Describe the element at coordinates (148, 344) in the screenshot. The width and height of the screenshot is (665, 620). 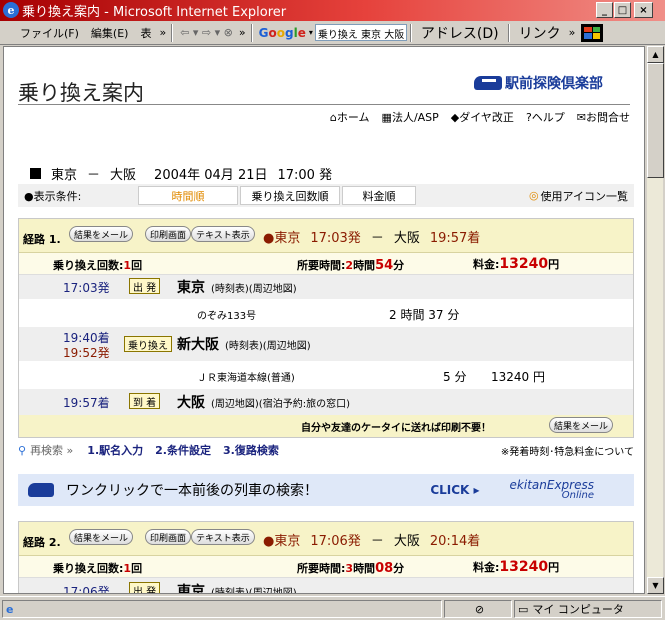
I see `transfer-badge: 乗り換え` at that location.